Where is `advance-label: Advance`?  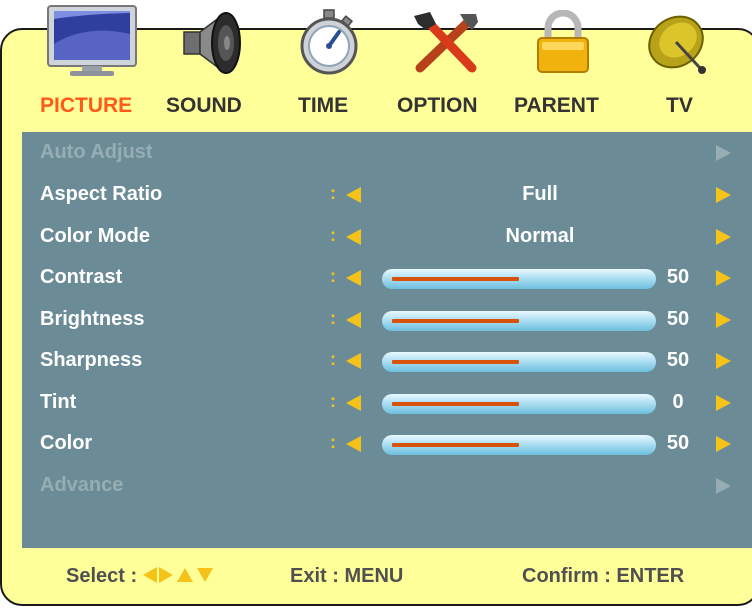 advance-label: Advance is located at coordinates (82, 485).